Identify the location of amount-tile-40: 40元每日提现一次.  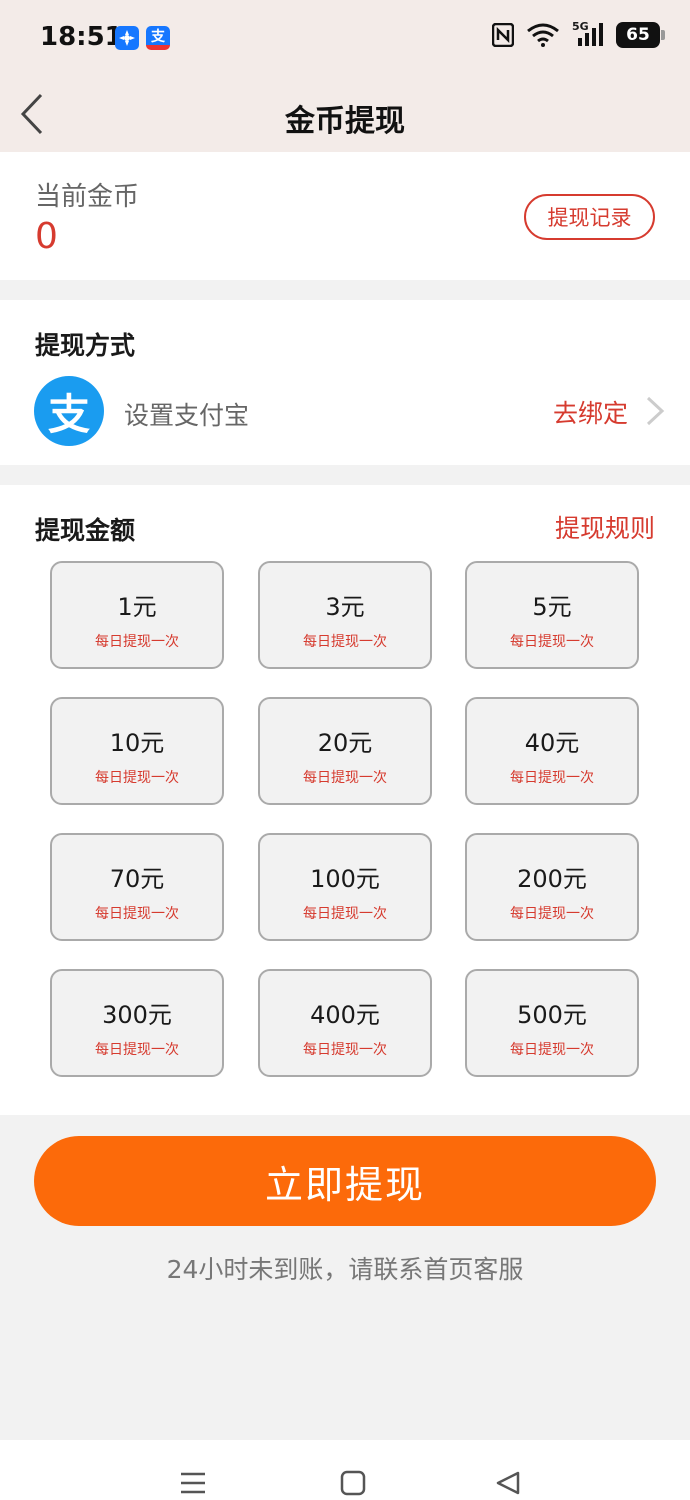
(552, 751).